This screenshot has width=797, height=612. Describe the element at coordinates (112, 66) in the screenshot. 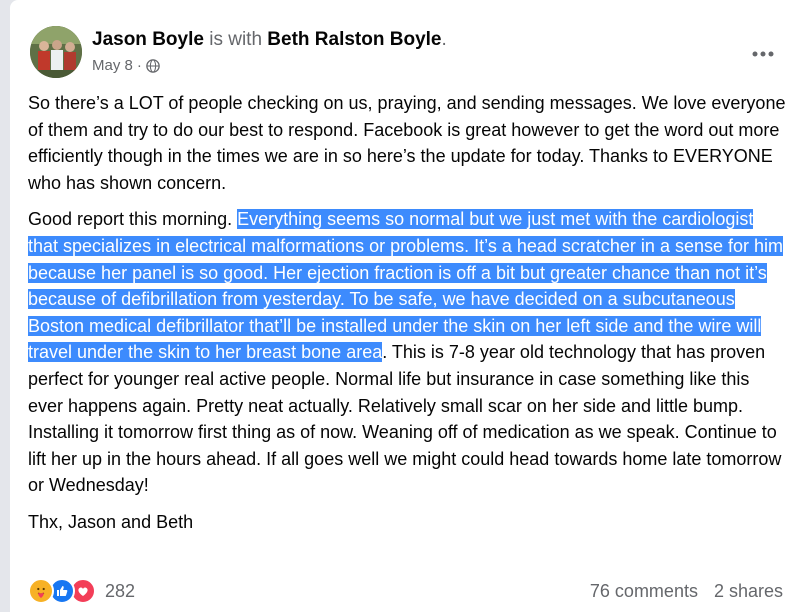

I see `post-date: May 8` at that location.